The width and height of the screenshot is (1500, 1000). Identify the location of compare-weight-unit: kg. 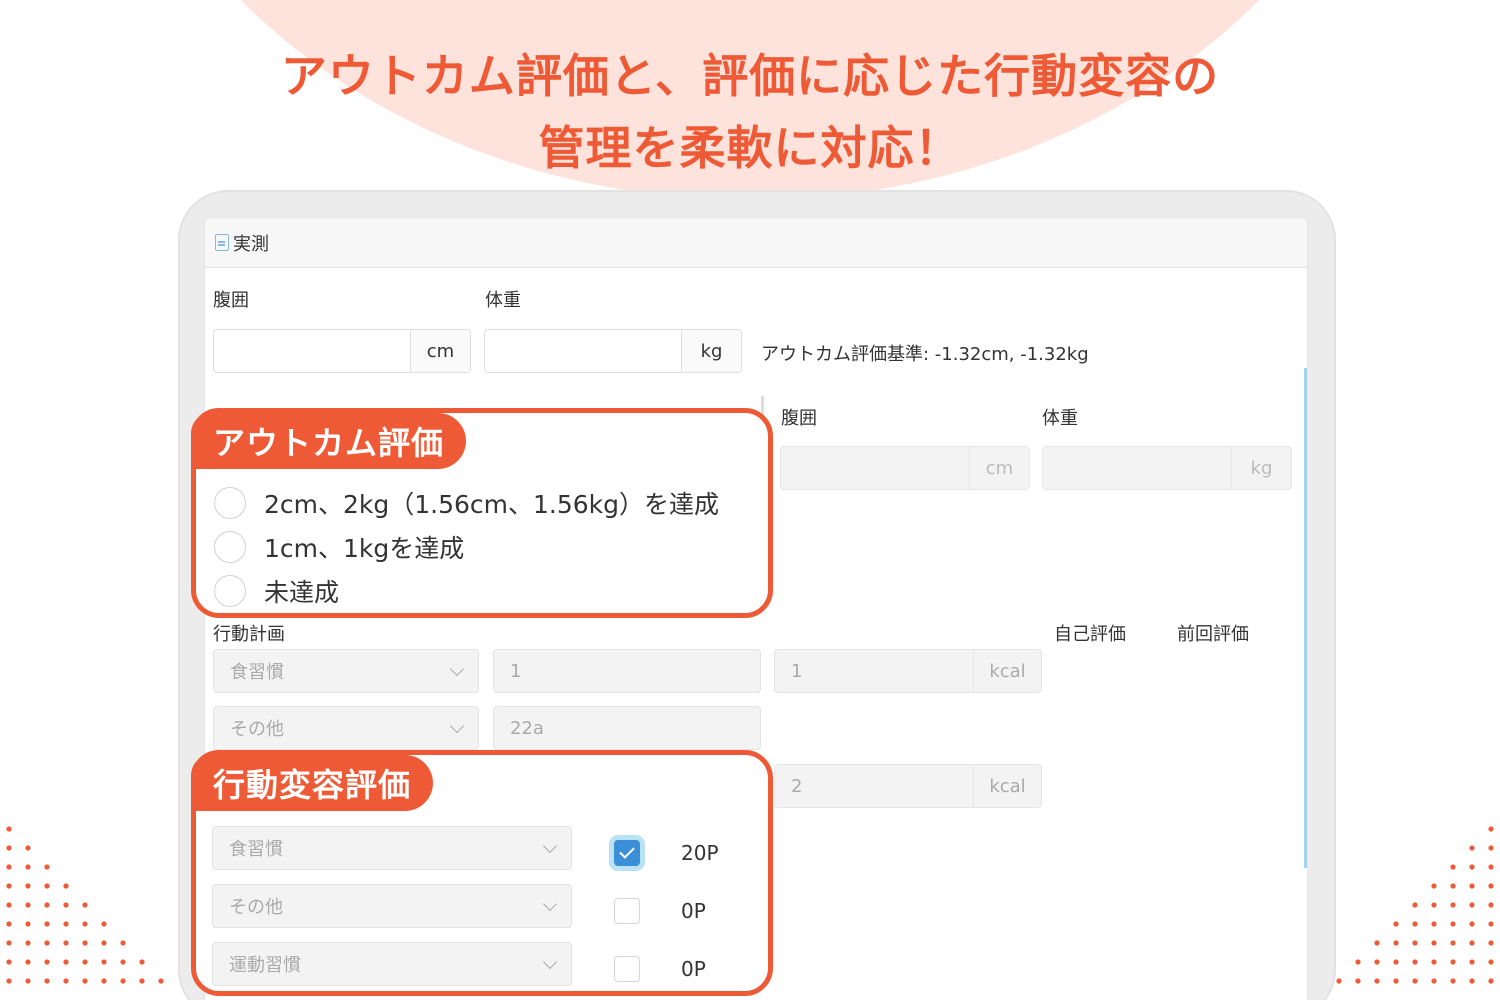
(1261, 468).